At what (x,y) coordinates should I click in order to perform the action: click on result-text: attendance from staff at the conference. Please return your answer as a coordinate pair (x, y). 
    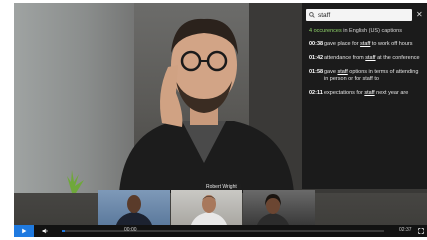
    Looking at the image, I should click on (373, 58).